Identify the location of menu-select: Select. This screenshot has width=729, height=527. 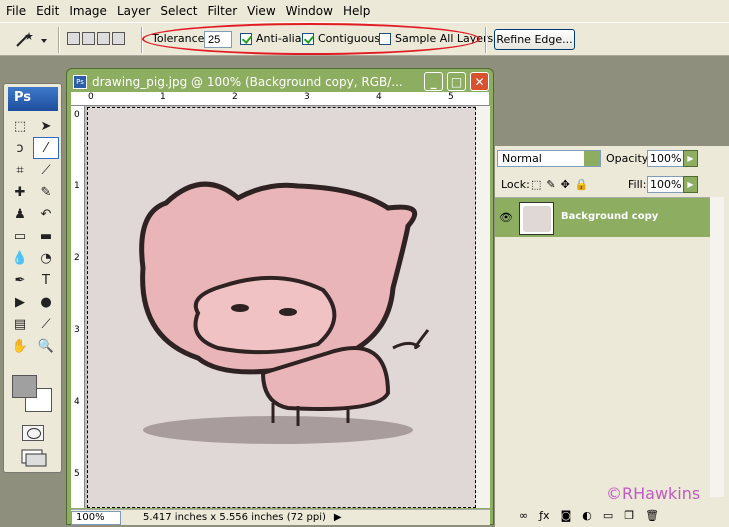
(178, 11).